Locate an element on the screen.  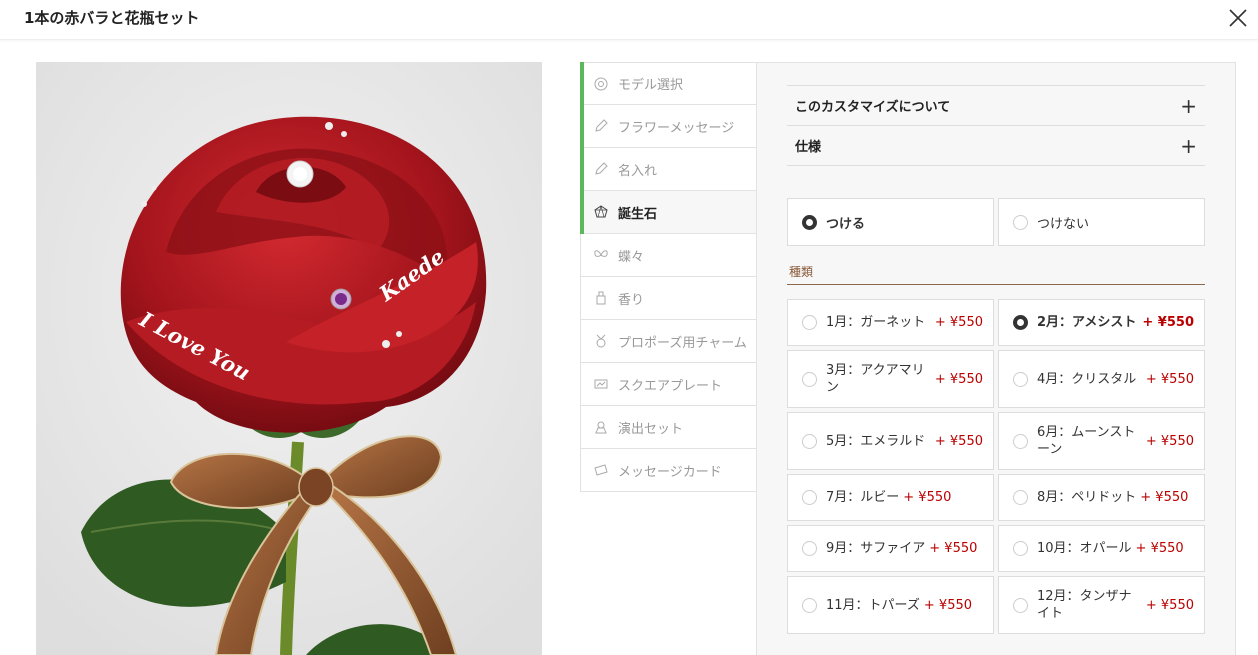
stone-label: 4月：クリスタル is located at coordinates (1087, 379).